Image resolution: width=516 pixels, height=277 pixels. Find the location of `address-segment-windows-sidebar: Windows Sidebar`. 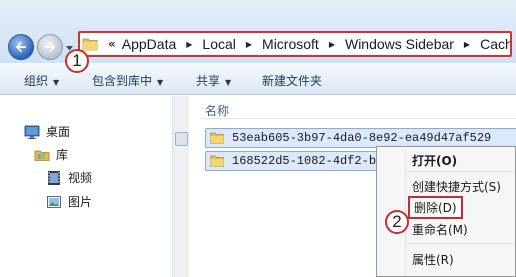

address-segment-windows-sidebar: Windows Sidebar is located at coordinates (399, 44).